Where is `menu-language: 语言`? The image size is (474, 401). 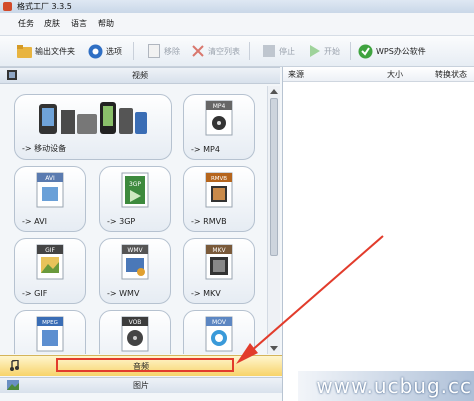
menu-language: 语言 is located at coordinates (79, 23).